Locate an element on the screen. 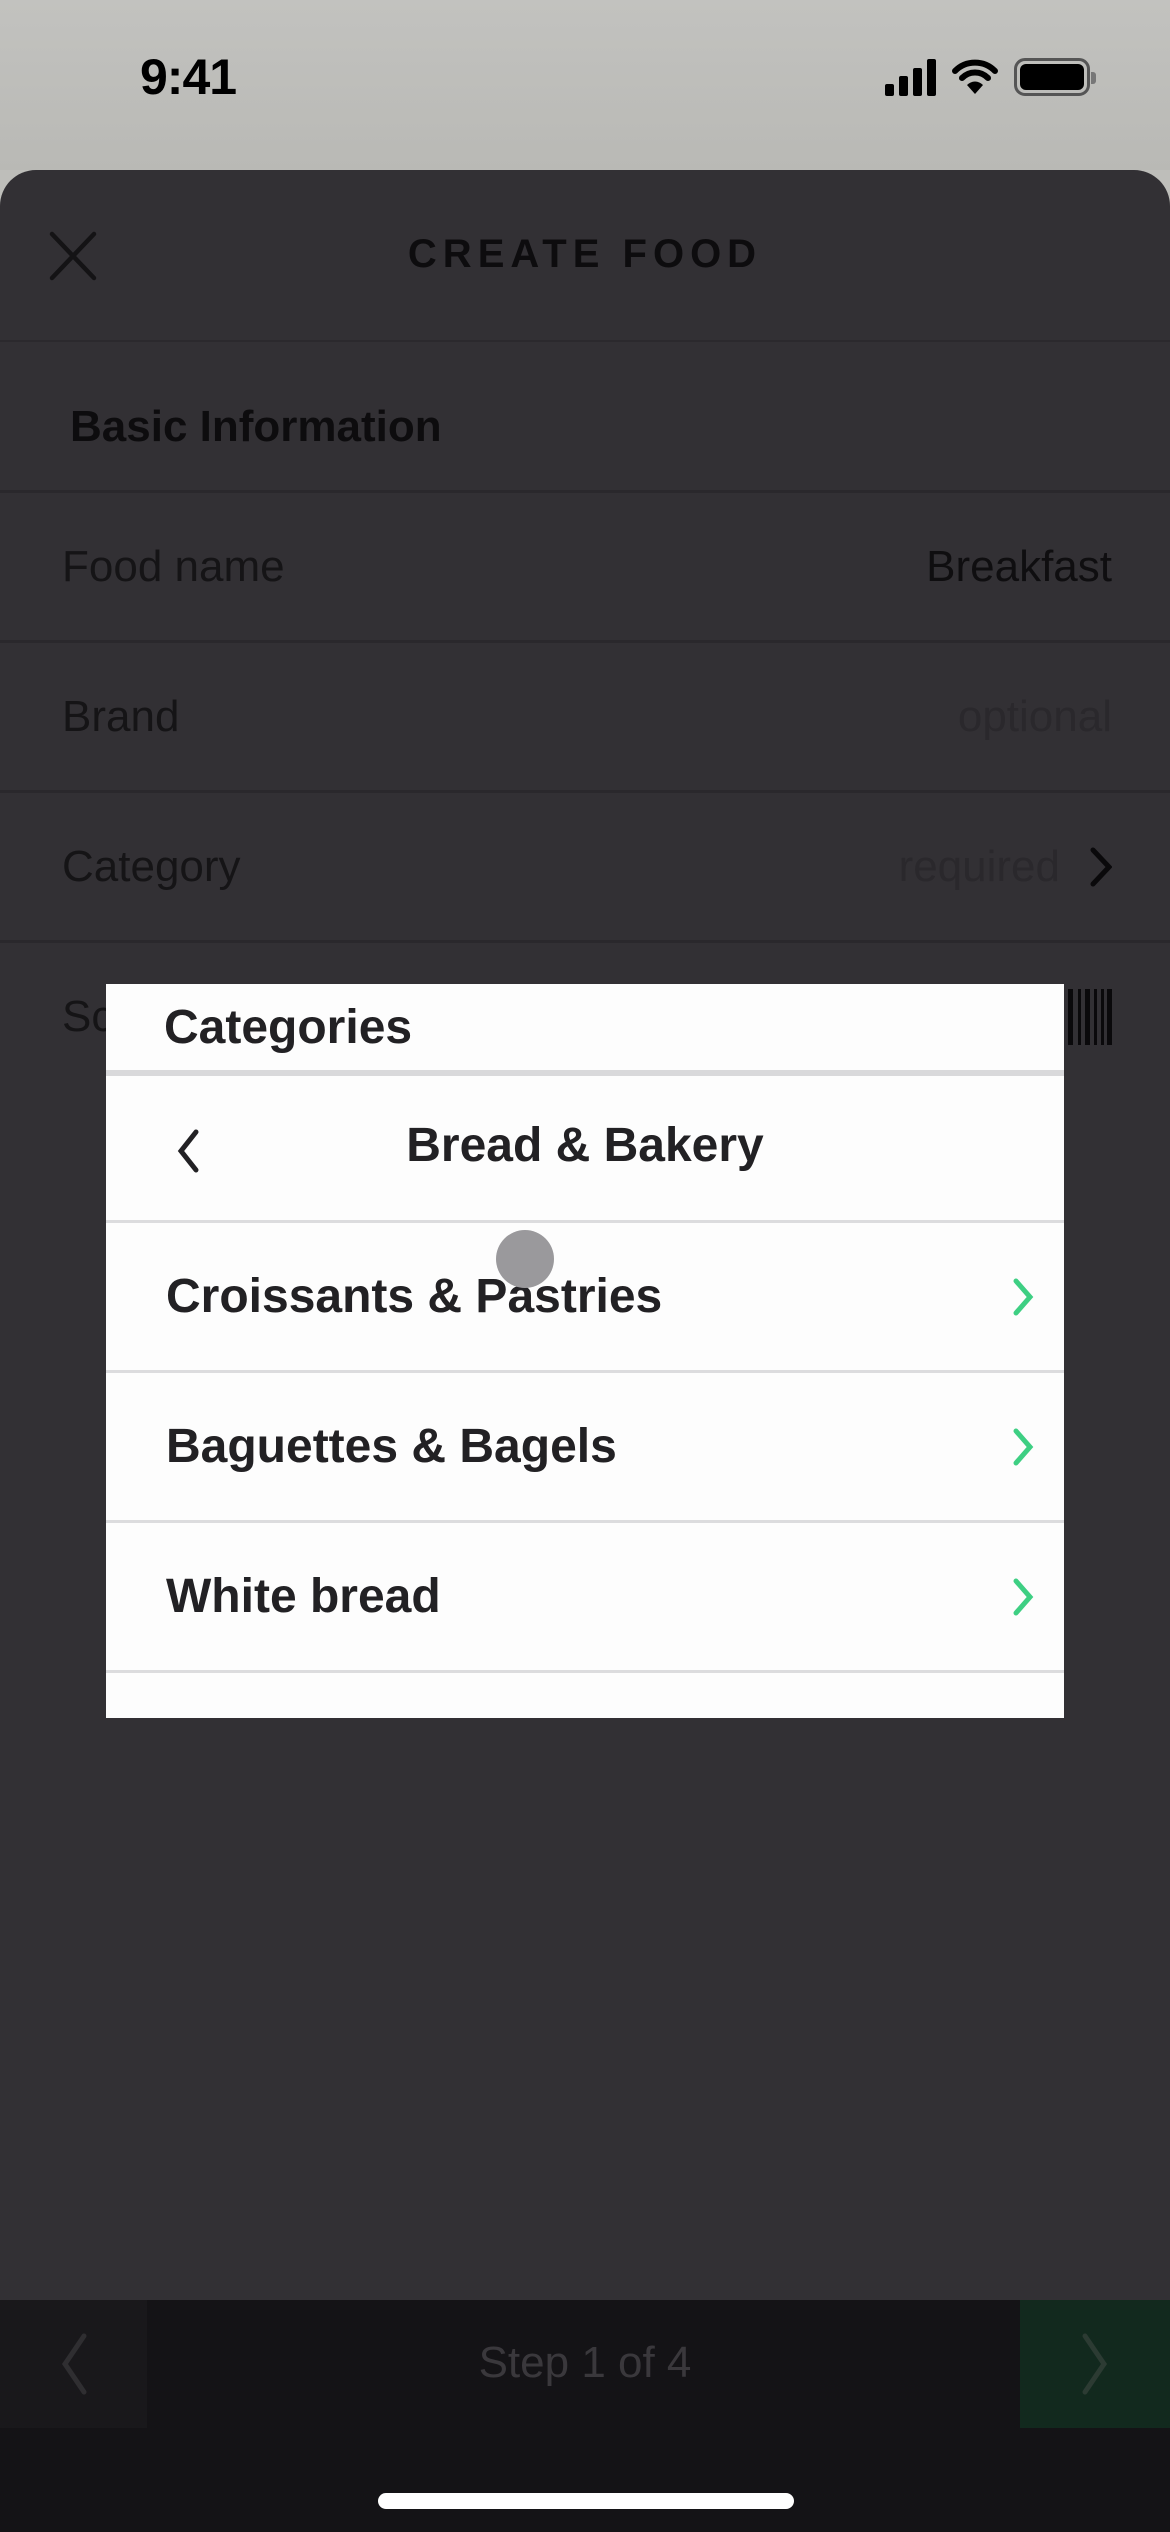 The image size is (1170, 2532). food-name-field: Food name Breakfast is located at coordinates (585, 565).